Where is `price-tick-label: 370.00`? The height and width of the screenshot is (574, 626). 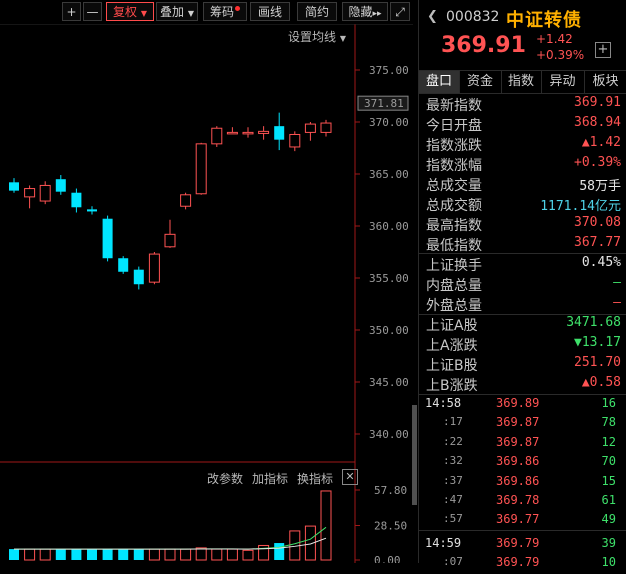
price-tick-label: 370.00 is located at coordinates (389, 122).